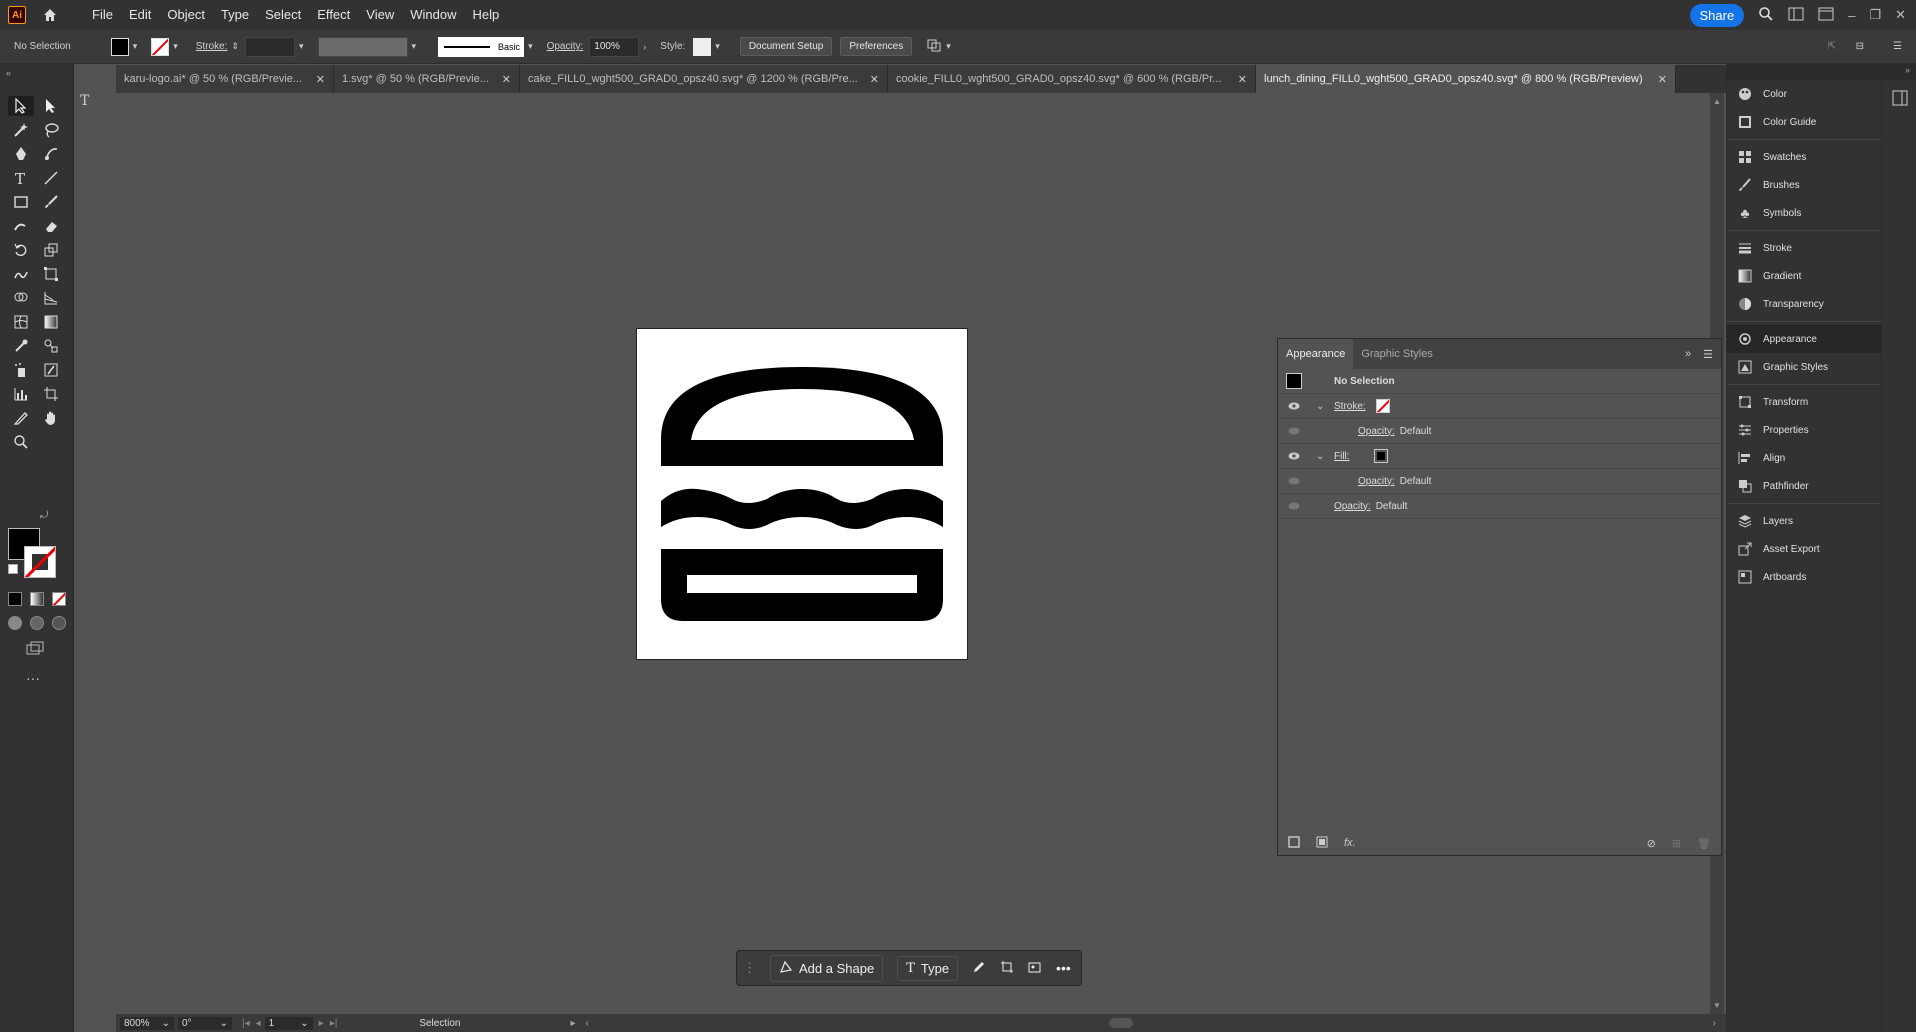 This screenshot has width=1916, height=1032. What do you see at coordinates (1804, 521) in the screenshot?
I see `dock-item-layers: Layers` at bounding box center [1804, 521].